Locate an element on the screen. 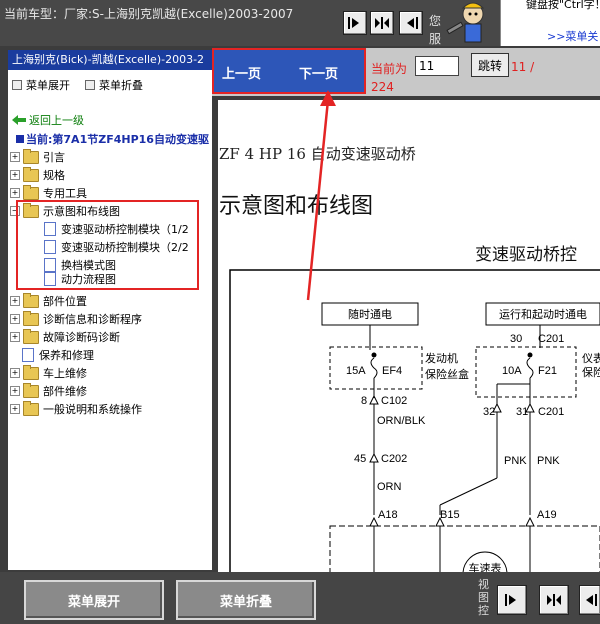 This screenshot has width=600, height=624. view-right-button is located at coordinates (512, 600).